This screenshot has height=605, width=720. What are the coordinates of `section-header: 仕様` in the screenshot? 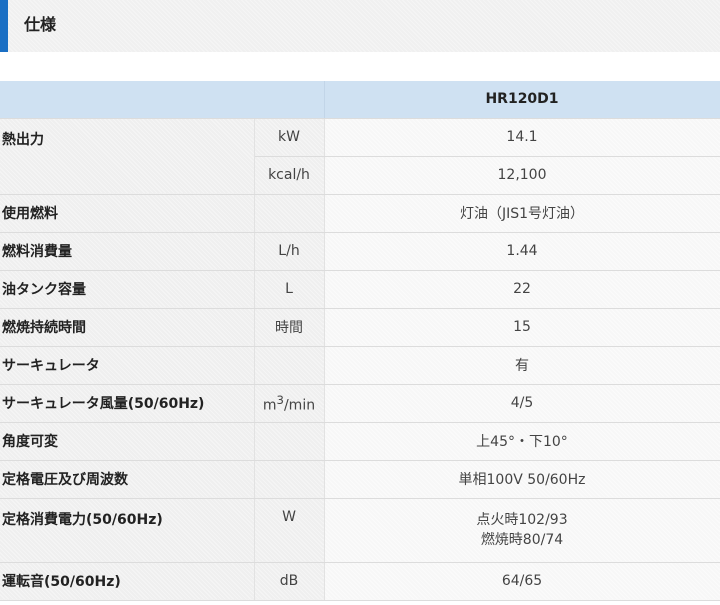 It's located at (360, 26).